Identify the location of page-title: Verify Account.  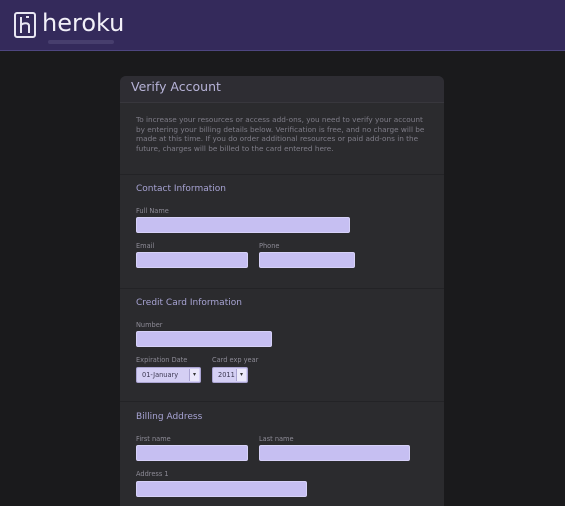
(176, 86).